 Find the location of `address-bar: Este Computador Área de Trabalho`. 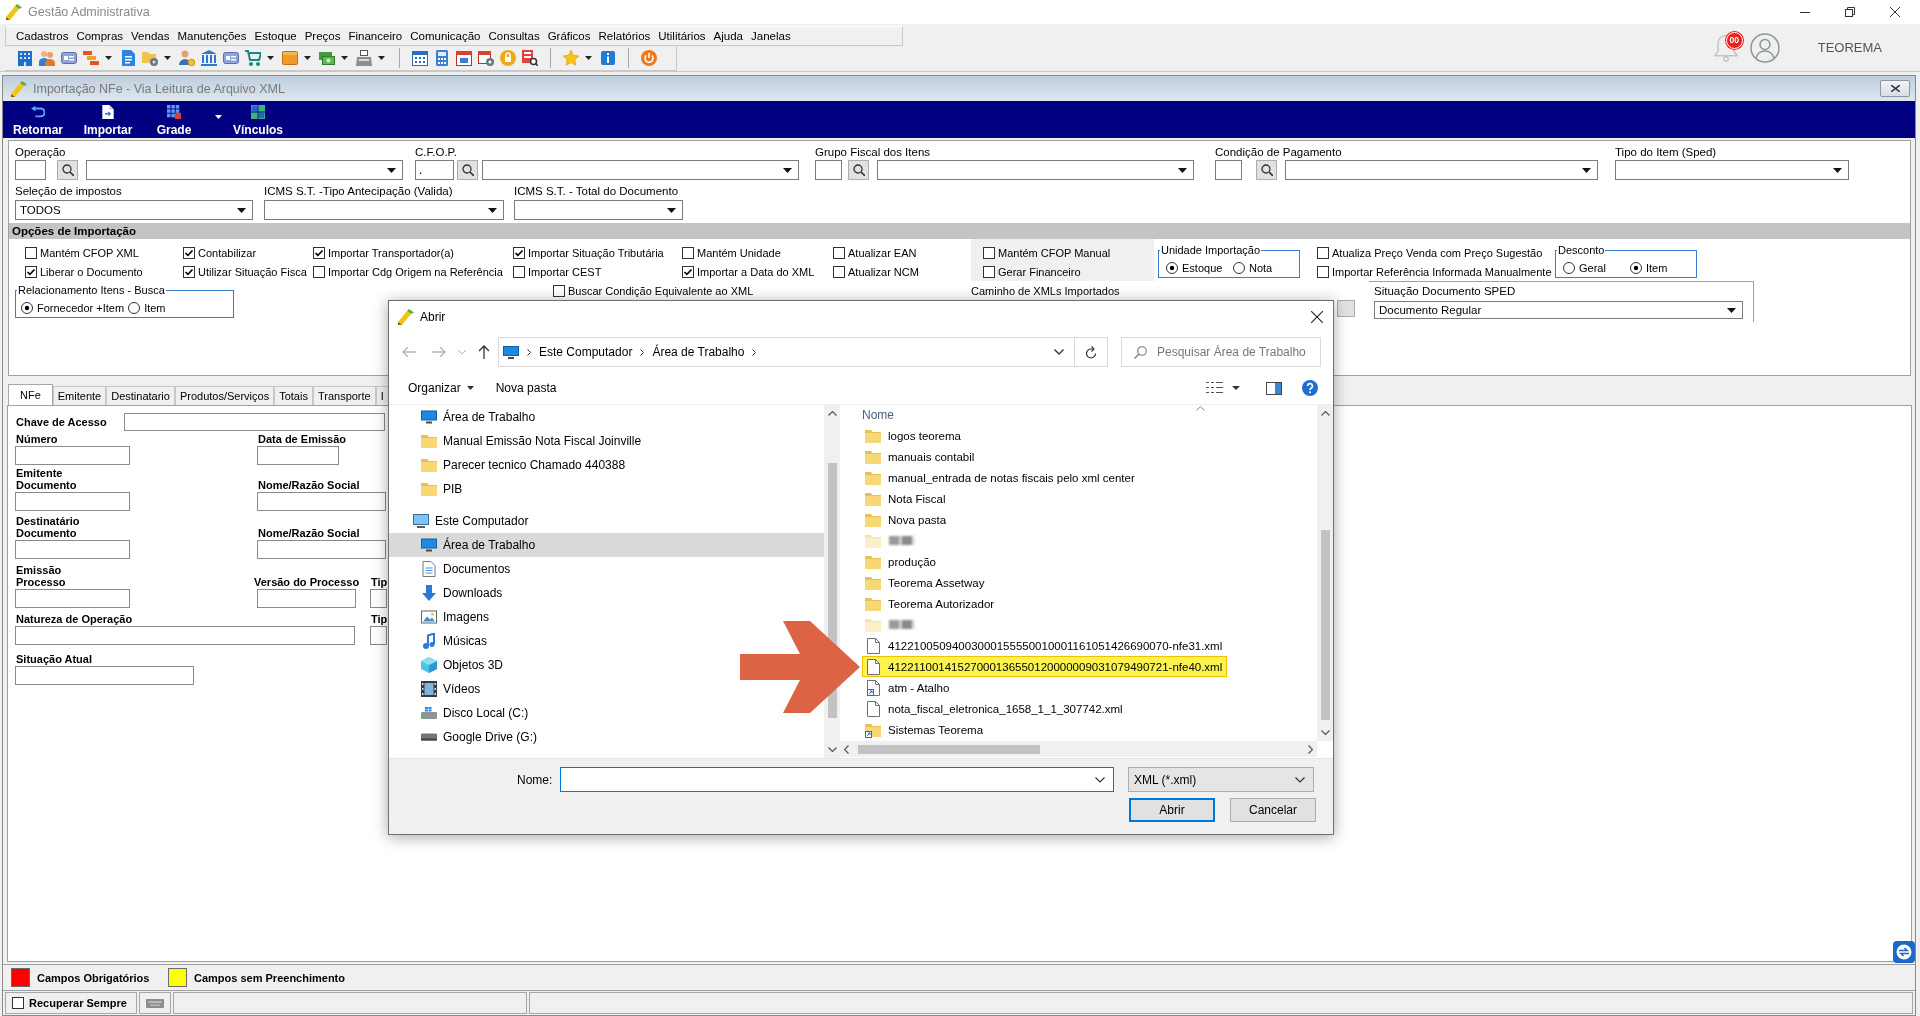

address-bar: Este Computador Área de Trabalho is located at coordinates (786, 352).